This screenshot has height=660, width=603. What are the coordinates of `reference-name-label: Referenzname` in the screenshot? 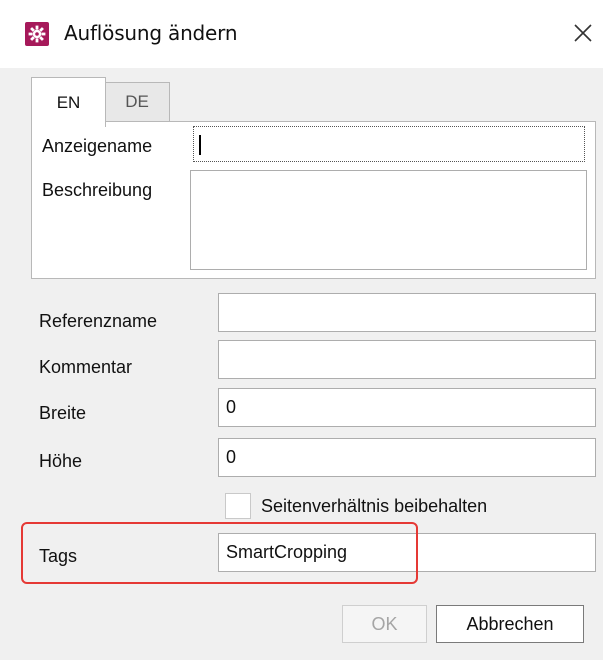 It's located at (98, 321).